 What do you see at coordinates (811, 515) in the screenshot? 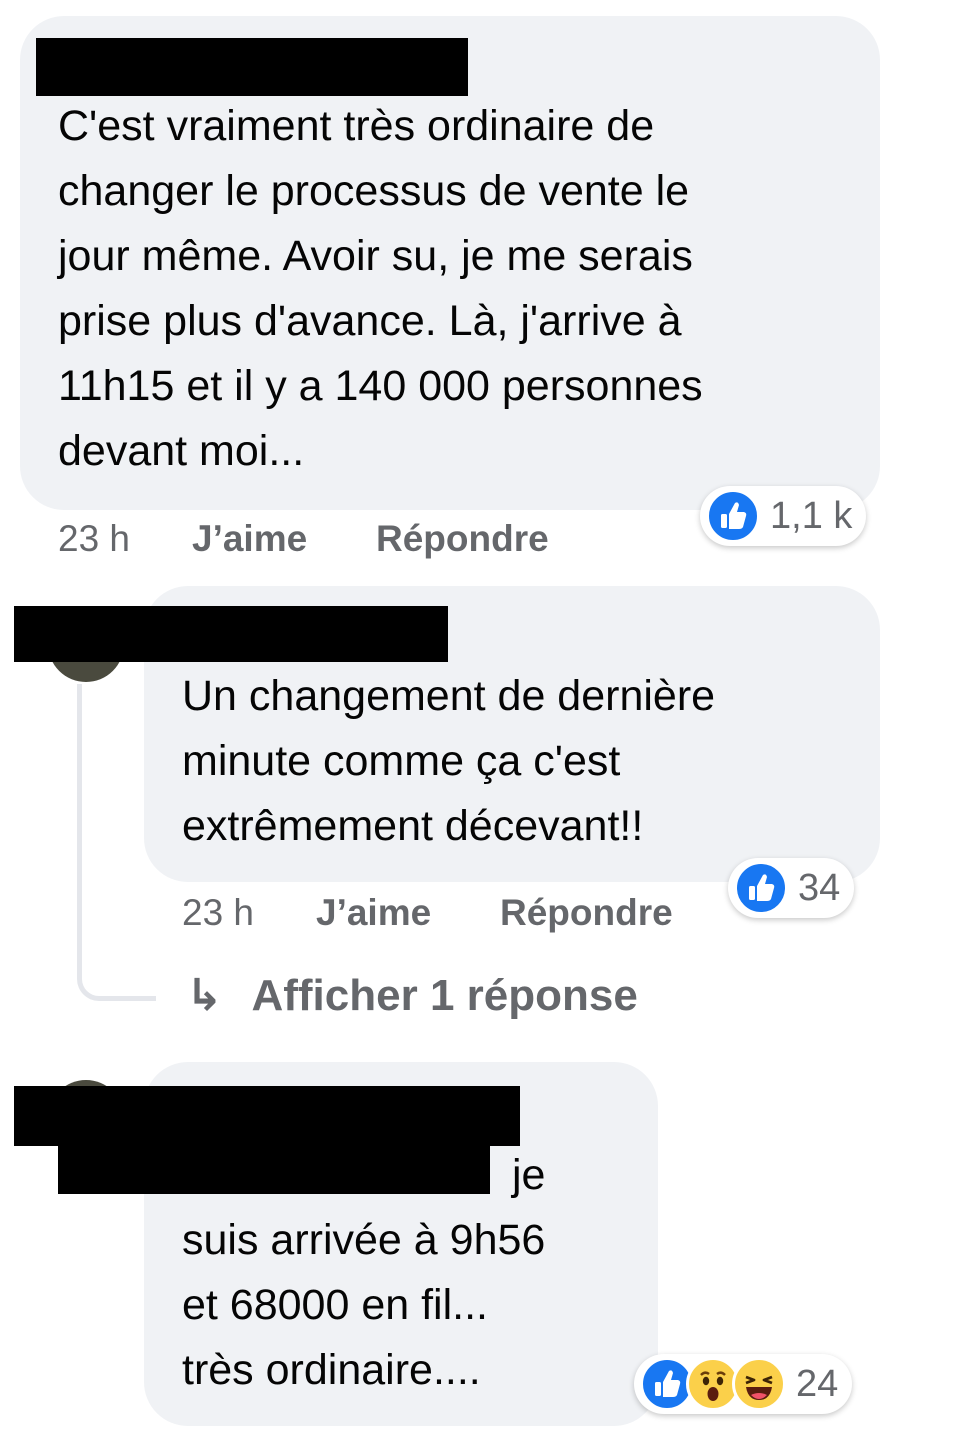
I see `reaction-count: 1,1 k` at bounding box center [811, 515].